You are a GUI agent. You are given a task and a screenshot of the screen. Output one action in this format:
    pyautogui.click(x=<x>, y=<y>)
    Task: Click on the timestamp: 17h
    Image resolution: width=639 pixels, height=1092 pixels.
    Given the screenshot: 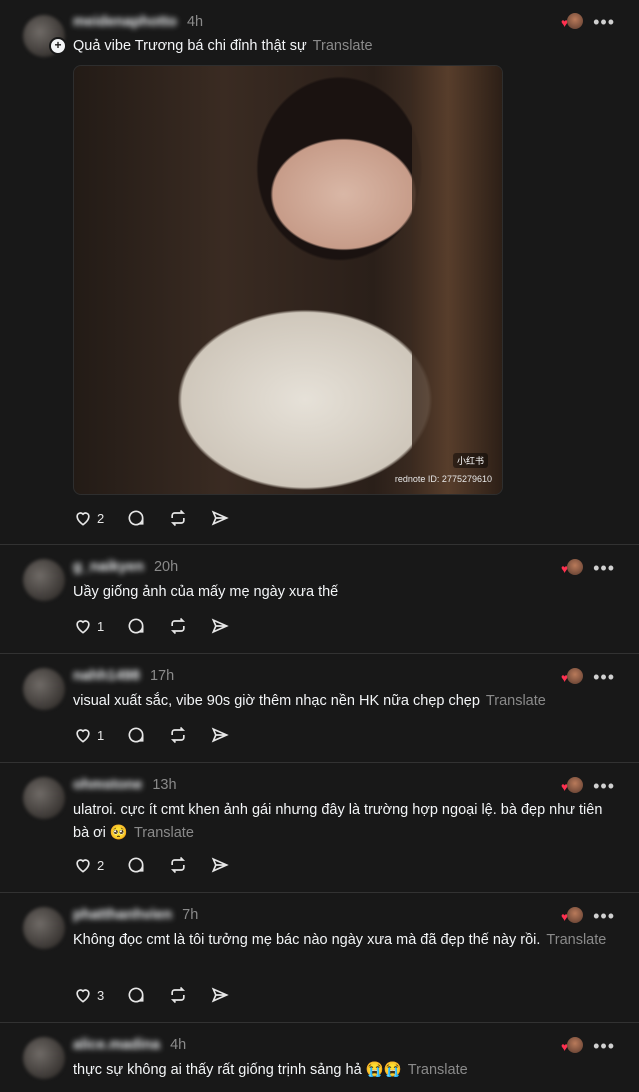 What is the action you would take?
    pyautogui.click(x=162, y=676)
    